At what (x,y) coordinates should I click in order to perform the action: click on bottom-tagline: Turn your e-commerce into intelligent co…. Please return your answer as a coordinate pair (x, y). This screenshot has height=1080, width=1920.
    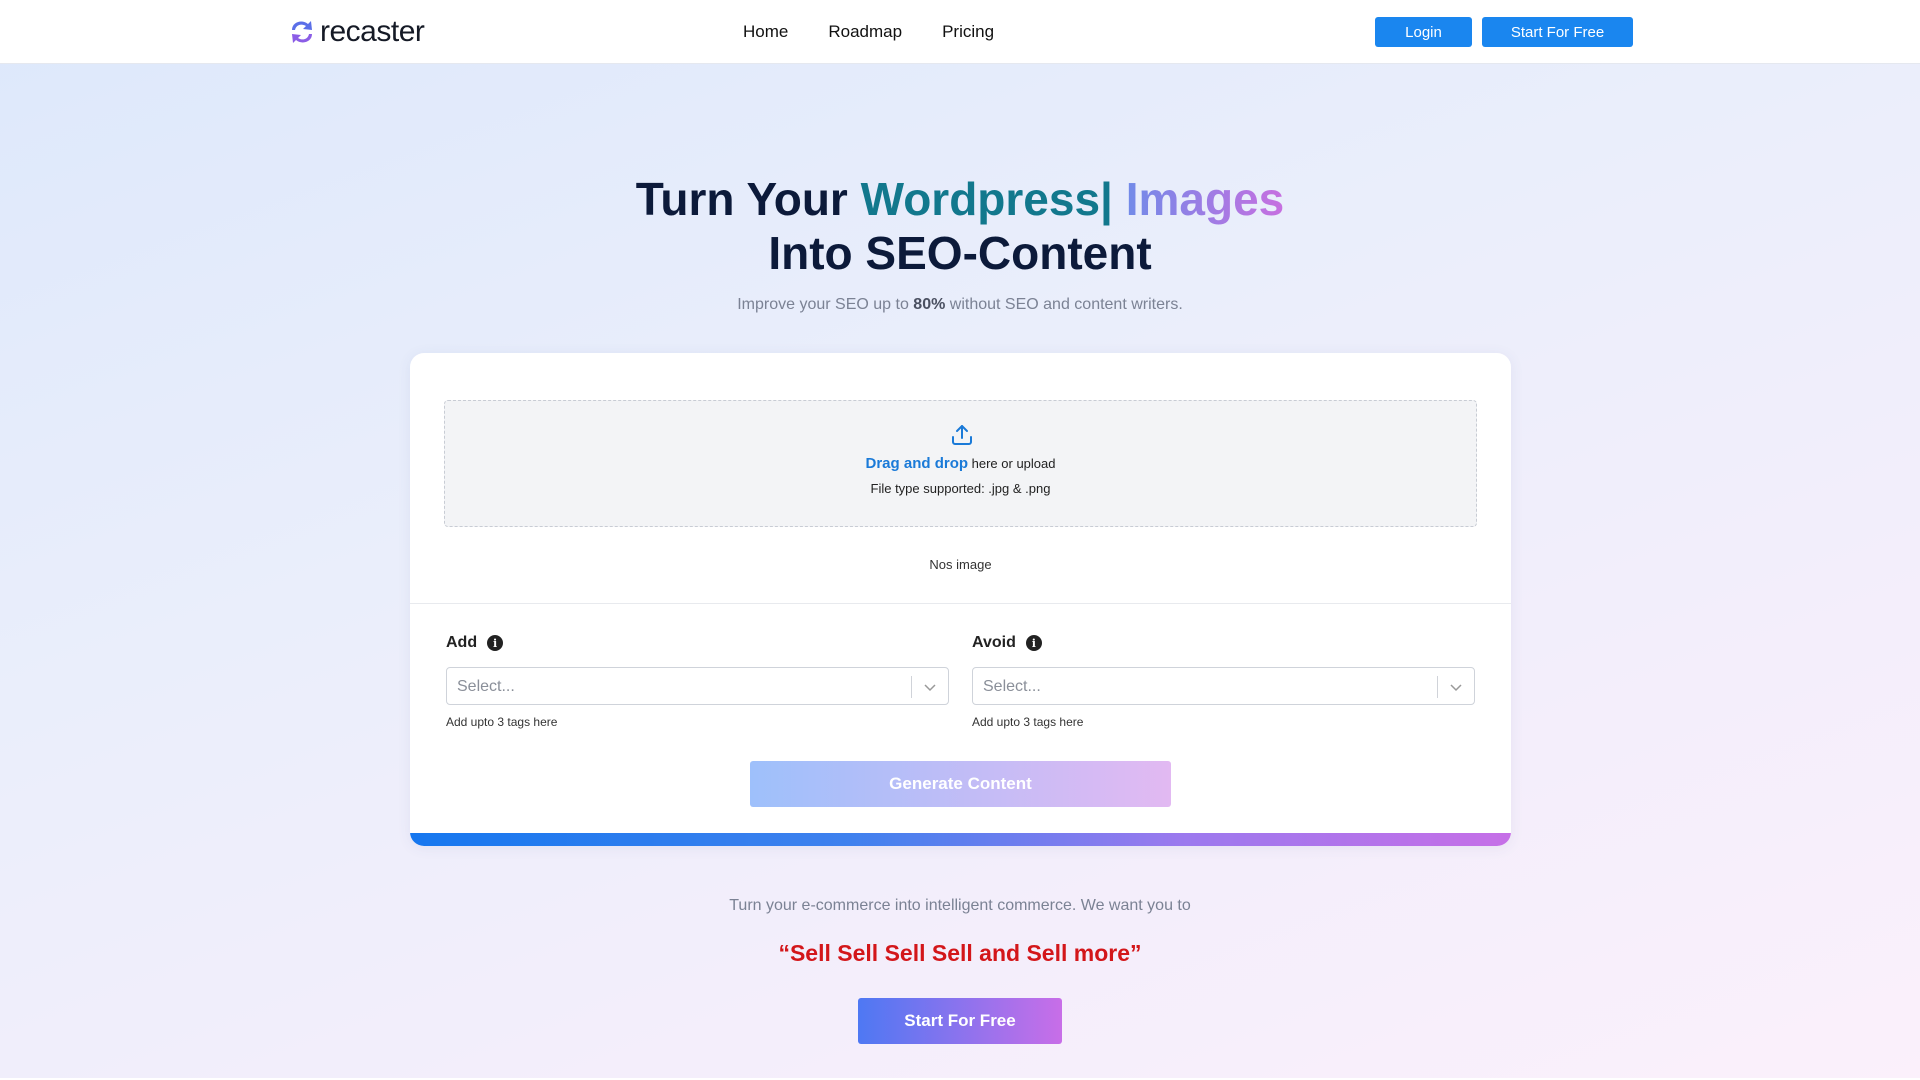
    Looking at the image, I should click on (960, 905).